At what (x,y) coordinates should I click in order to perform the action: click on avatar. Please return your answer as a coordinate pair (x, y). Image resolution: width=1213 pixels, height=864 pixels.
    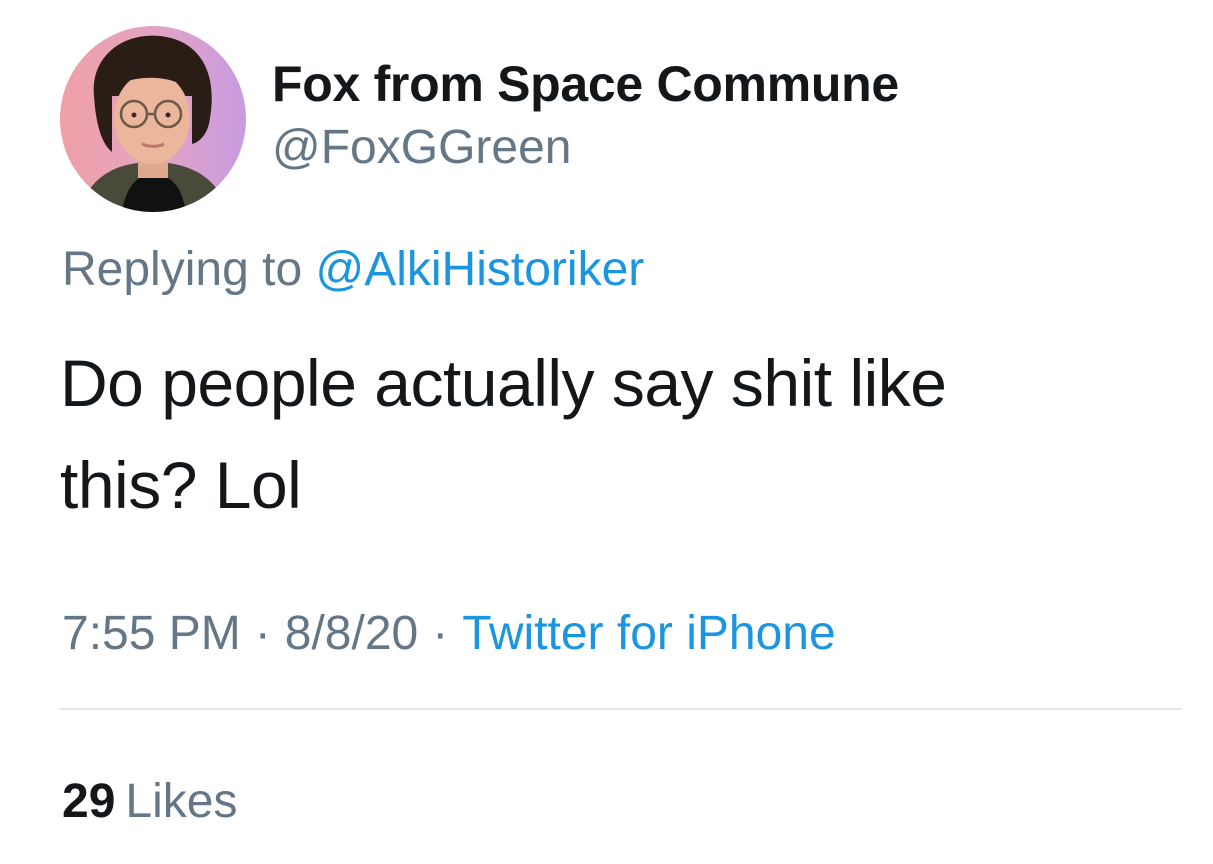
    Looking at the image, I should click on (153, 119).